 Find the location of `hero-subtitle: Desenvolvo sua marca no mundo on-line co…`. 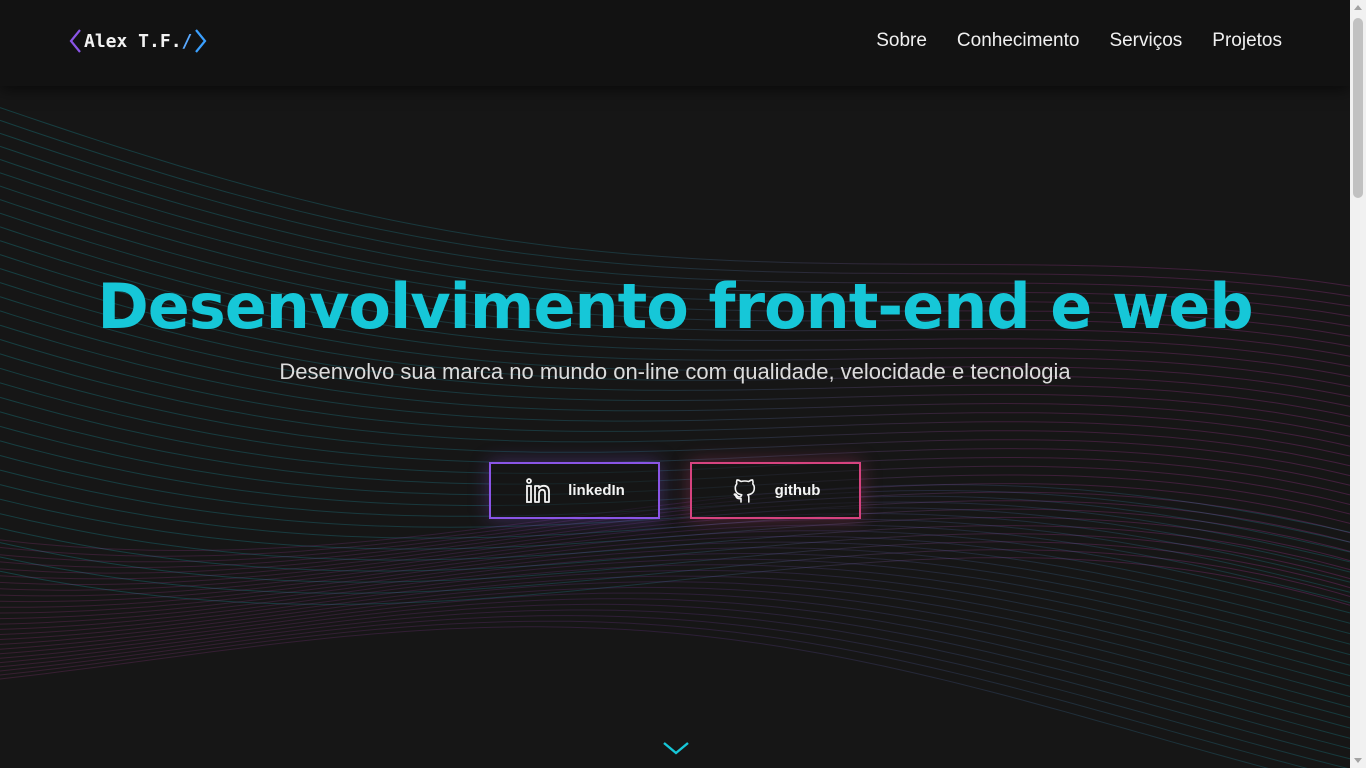

hero-subtitle: Desenvolvo sua marca no mundo on-line co… is located at coordinates (675, 371).